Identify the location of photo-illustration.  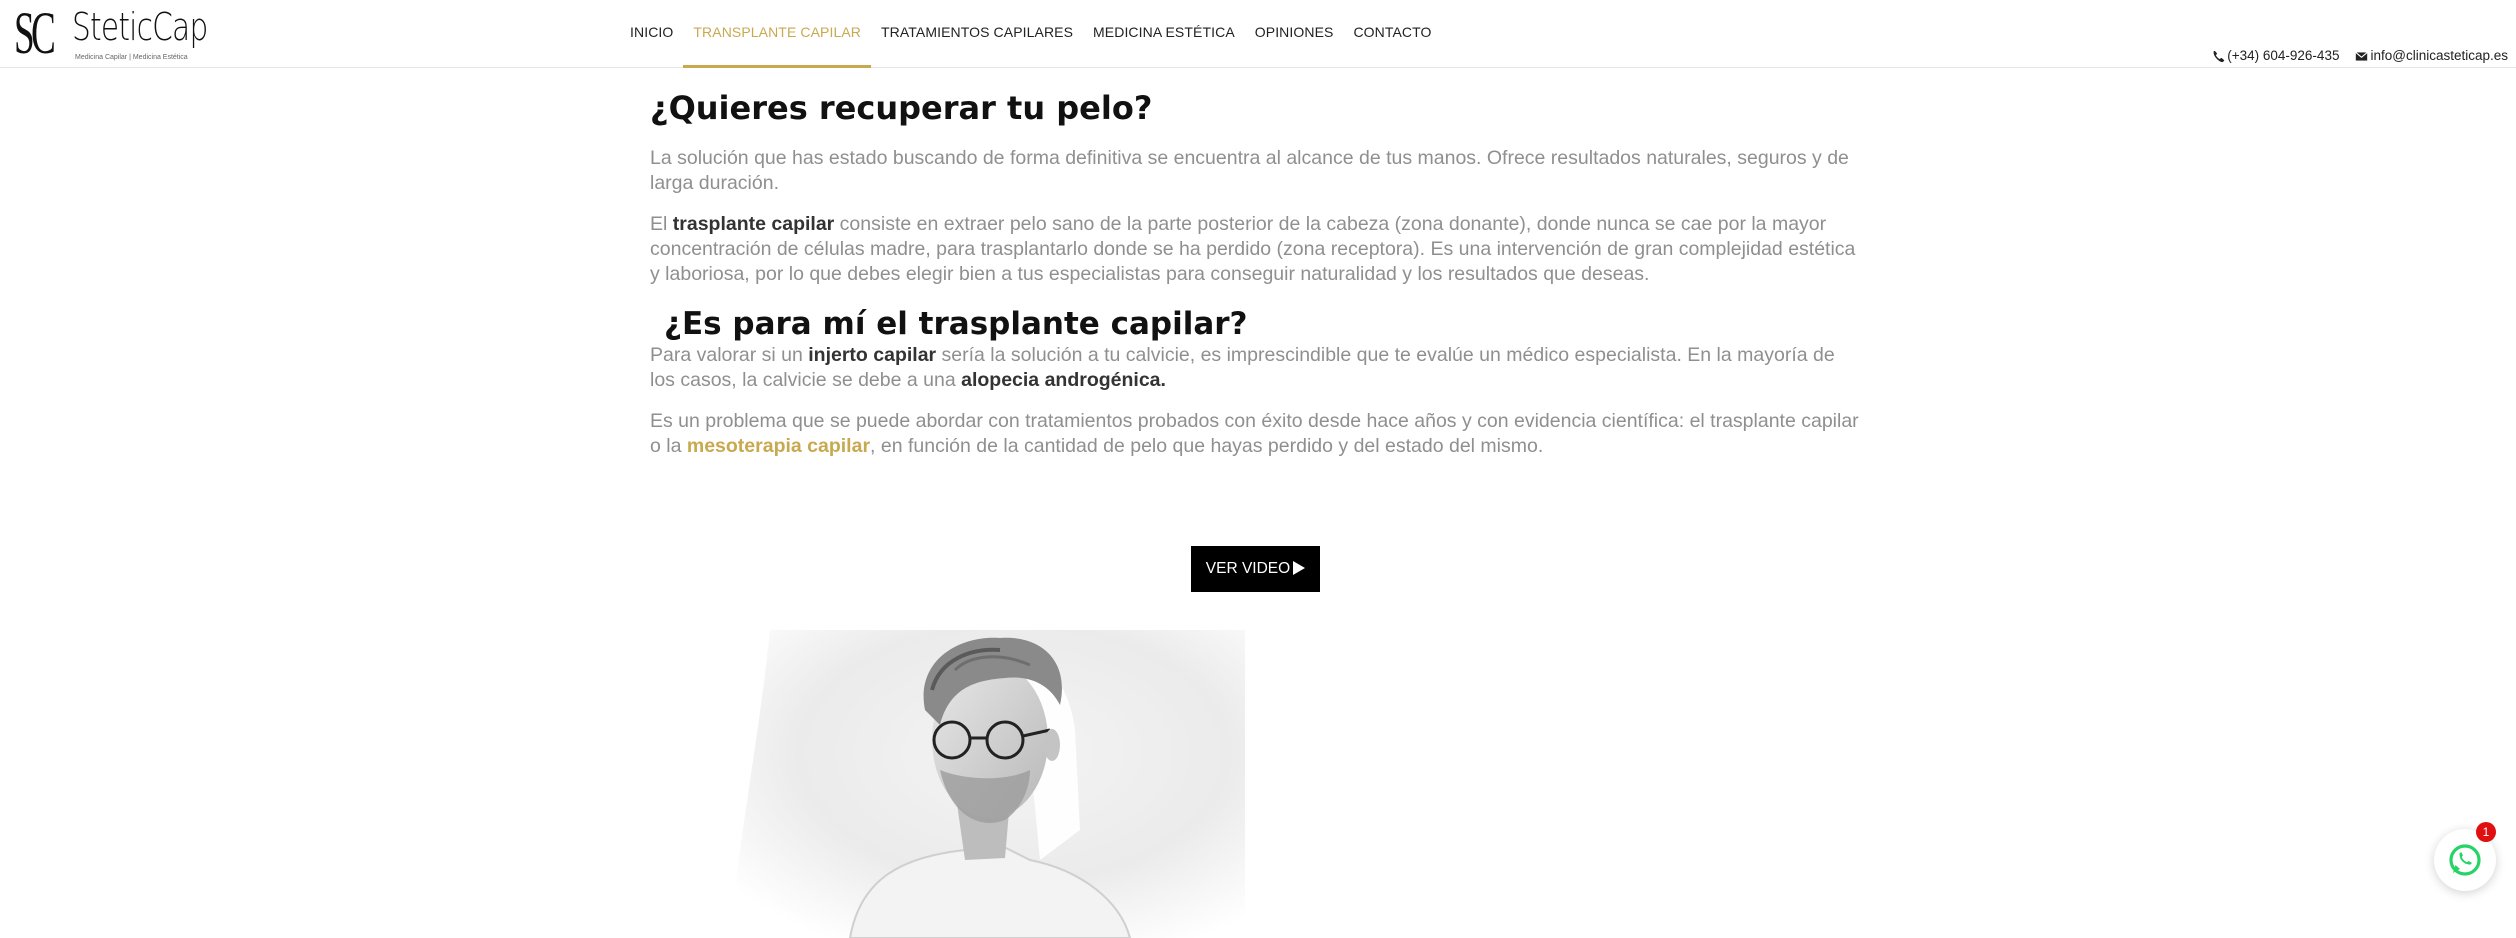
(972, 784).